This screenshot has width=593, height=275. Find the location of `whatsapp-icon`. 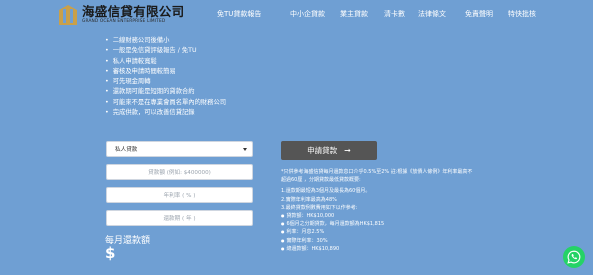

whatsapp-icon is located at coordinates (574, 257).